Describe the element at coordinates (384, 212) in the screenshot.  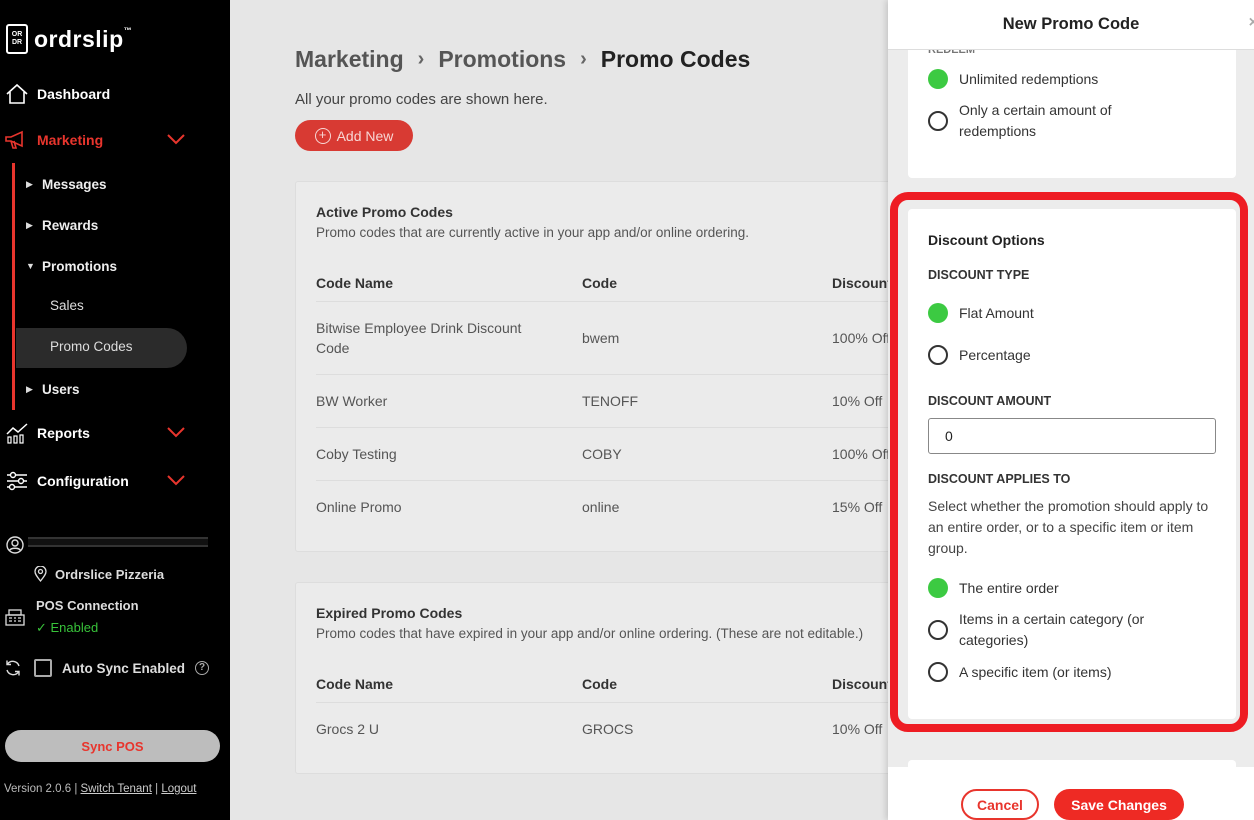
I see `active-card-title: Active Promo Codes` at that location.